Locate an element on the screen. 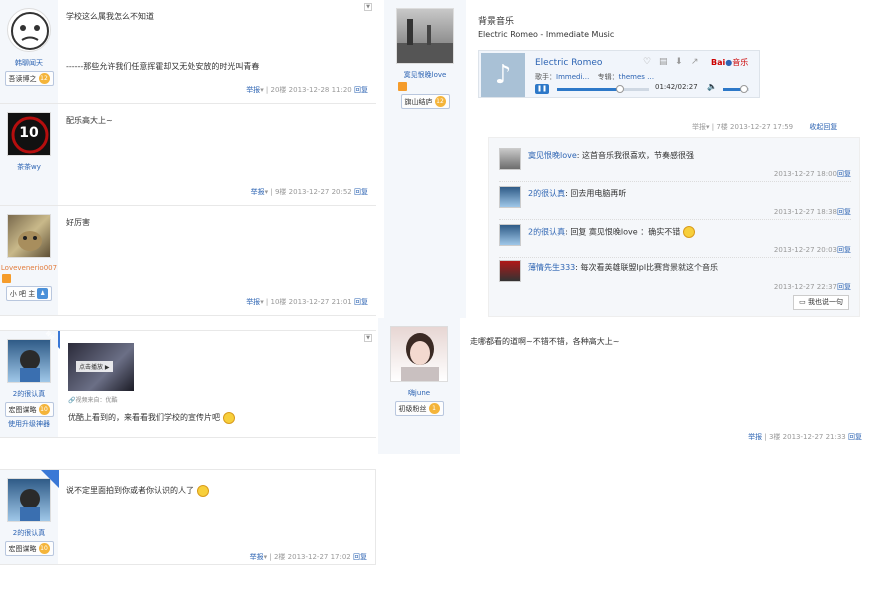 The height and width of the screenshot is (600, 880). reply-time: 2013-12-27 22:37 is located at coordinates (805, 287).